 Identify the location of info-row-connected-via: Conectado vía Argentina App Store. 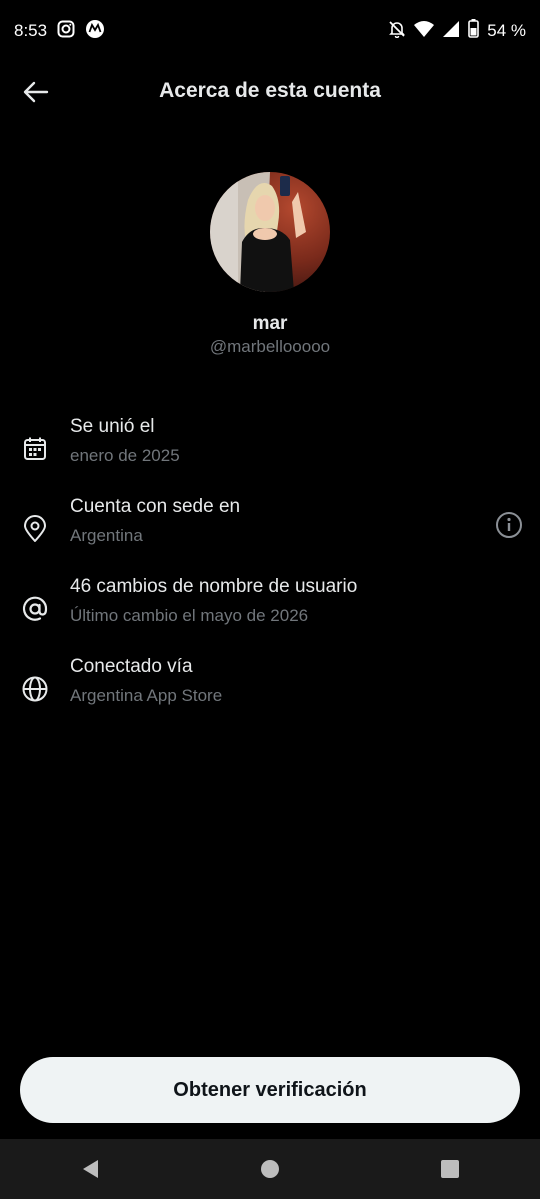
(270, 687).